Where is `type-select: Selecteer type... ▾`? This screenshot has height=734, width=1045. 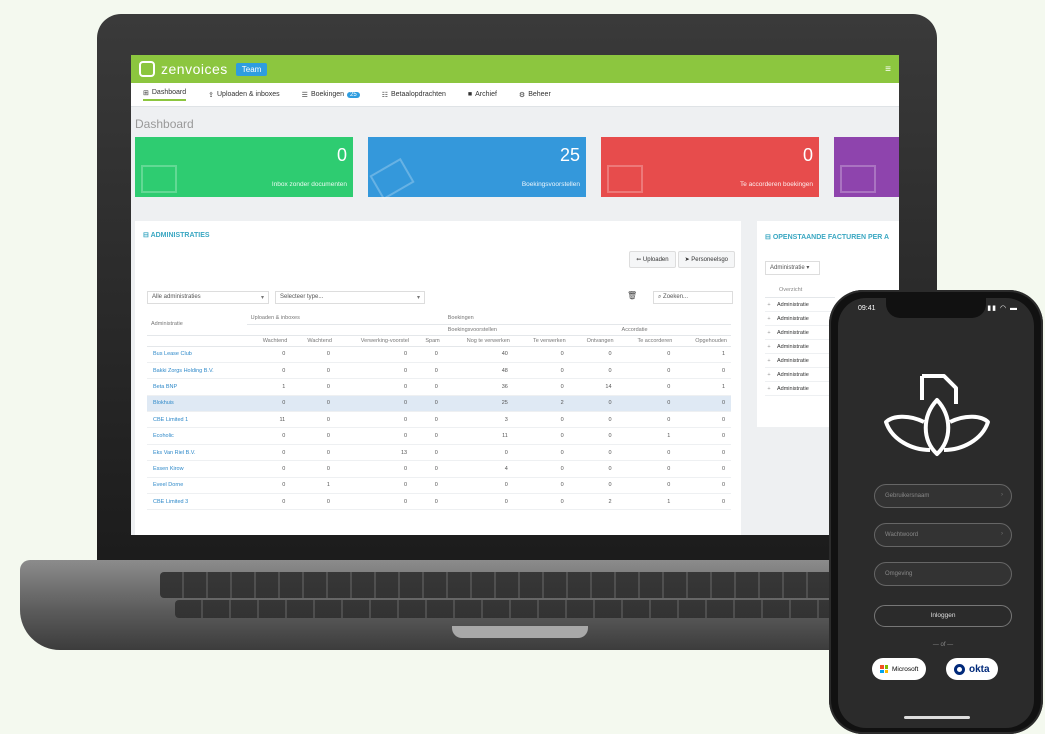
type-select: Selecteer type... ▾ is located at coordinates (350, 297).